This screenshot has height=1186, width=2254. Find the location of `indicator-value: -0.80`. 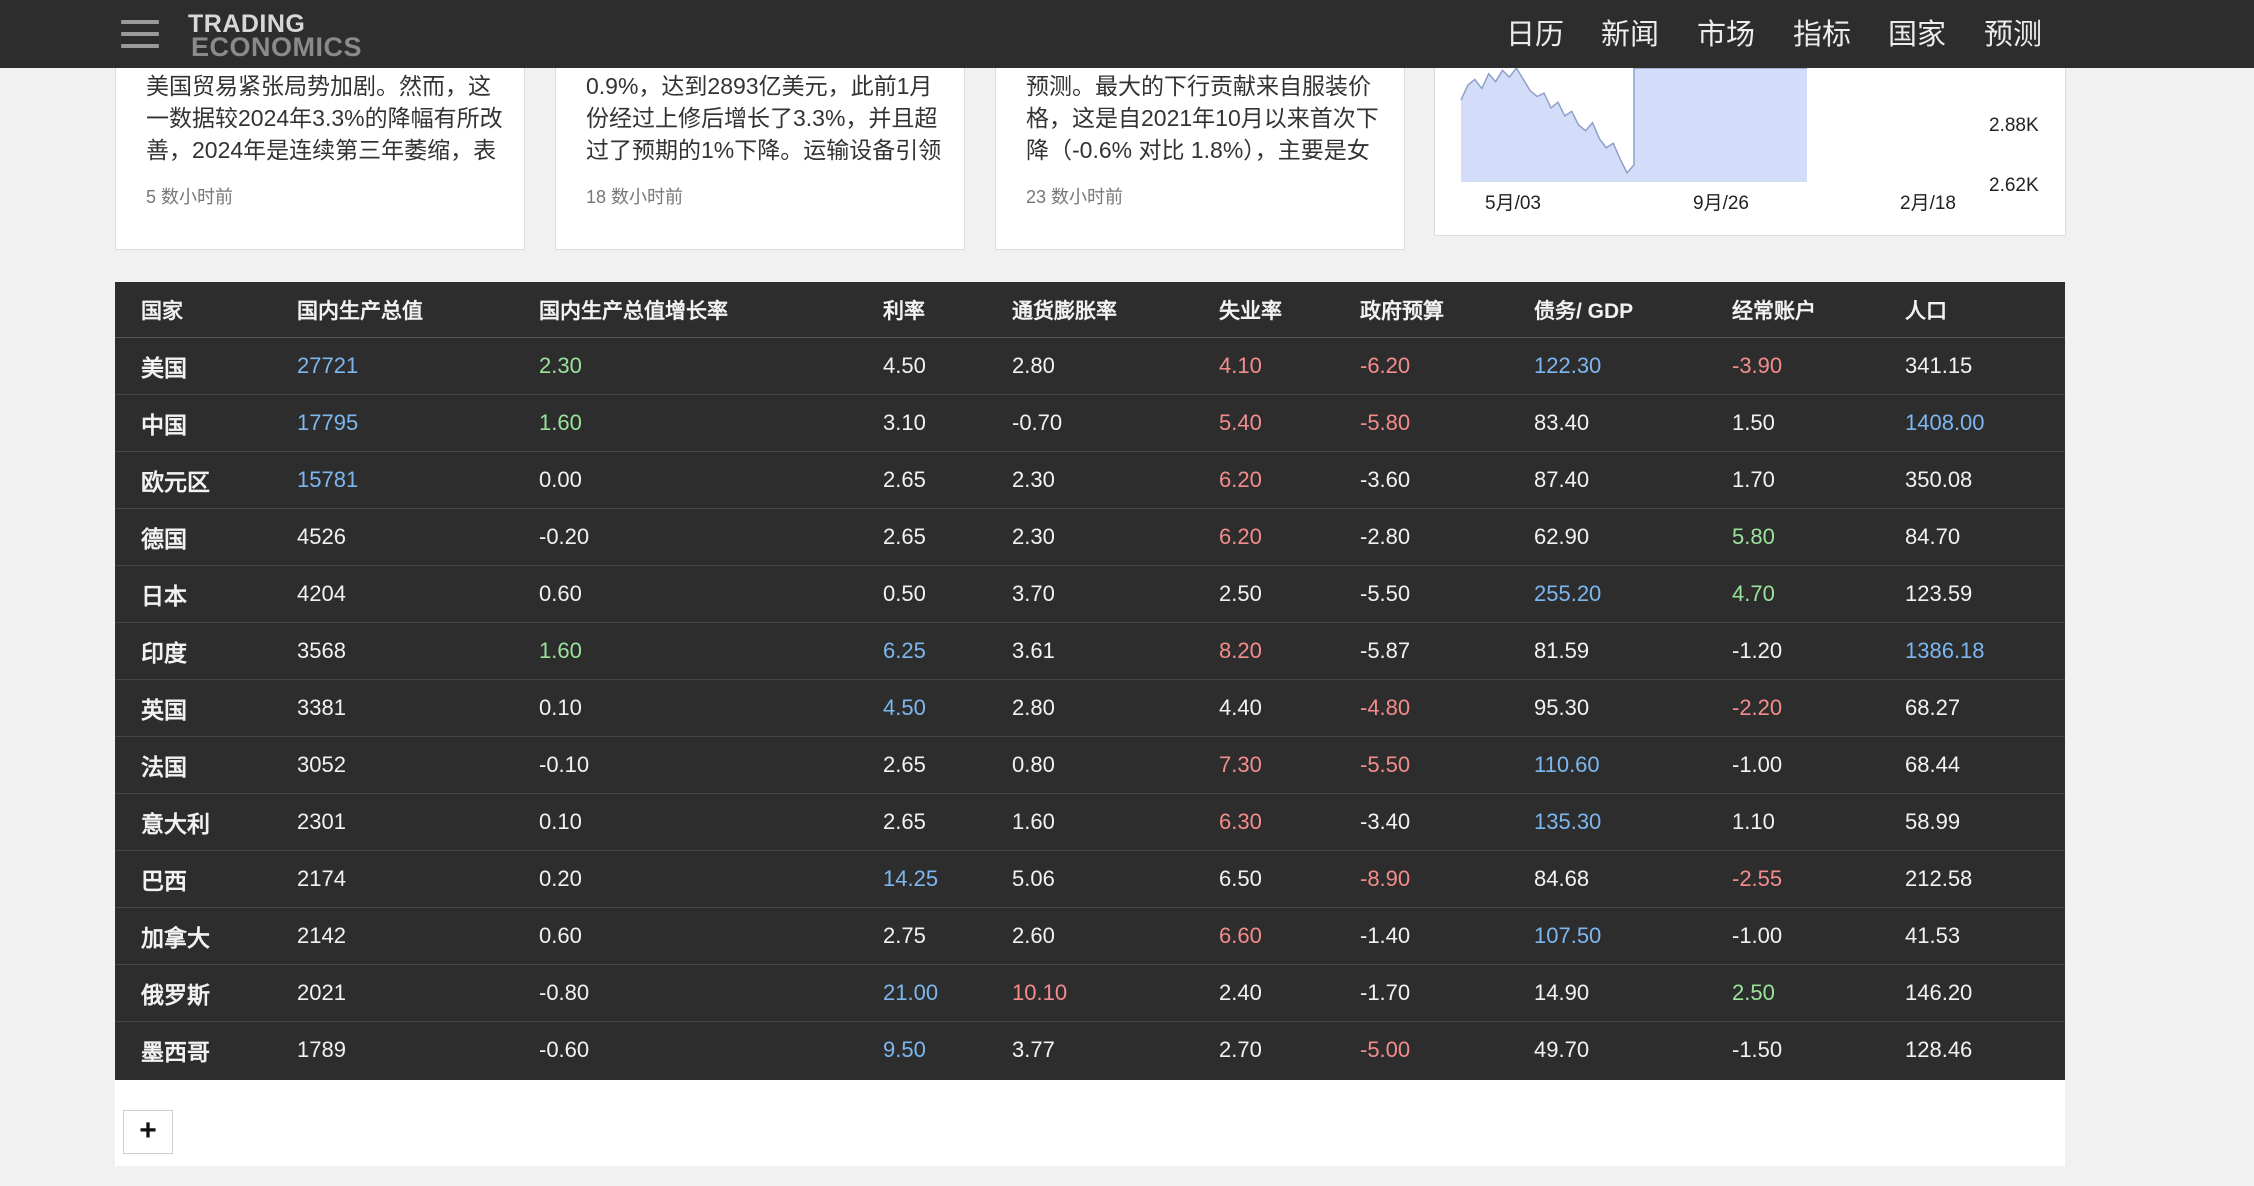

indicator-value: -0.80 is located at coordinates (685, 993).